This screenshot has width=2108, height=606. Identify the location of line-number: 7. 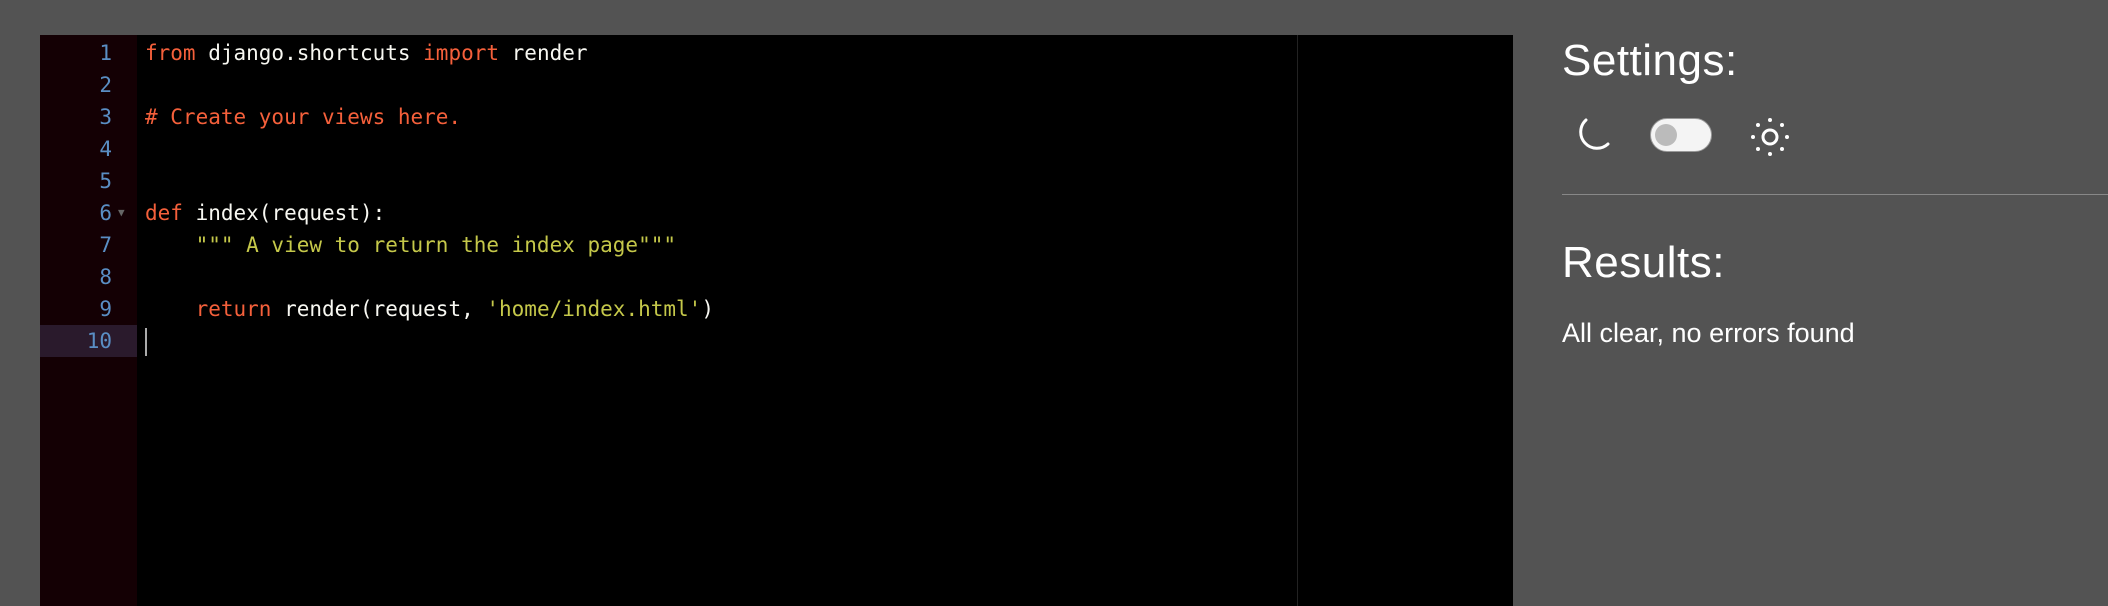
(105, 245).